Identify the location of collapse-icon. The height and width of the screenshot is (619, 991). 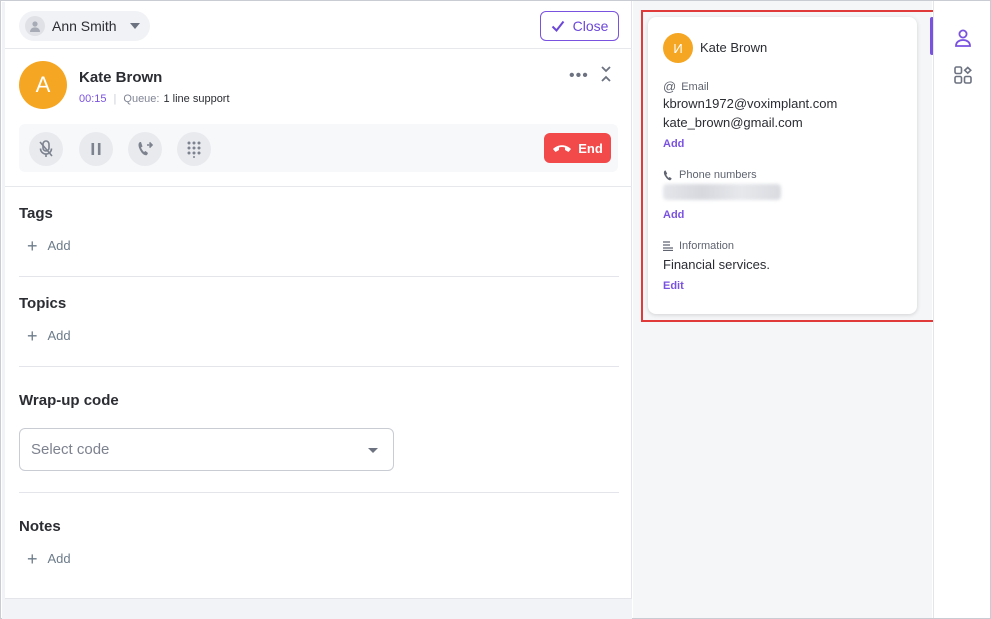
(606, 74).